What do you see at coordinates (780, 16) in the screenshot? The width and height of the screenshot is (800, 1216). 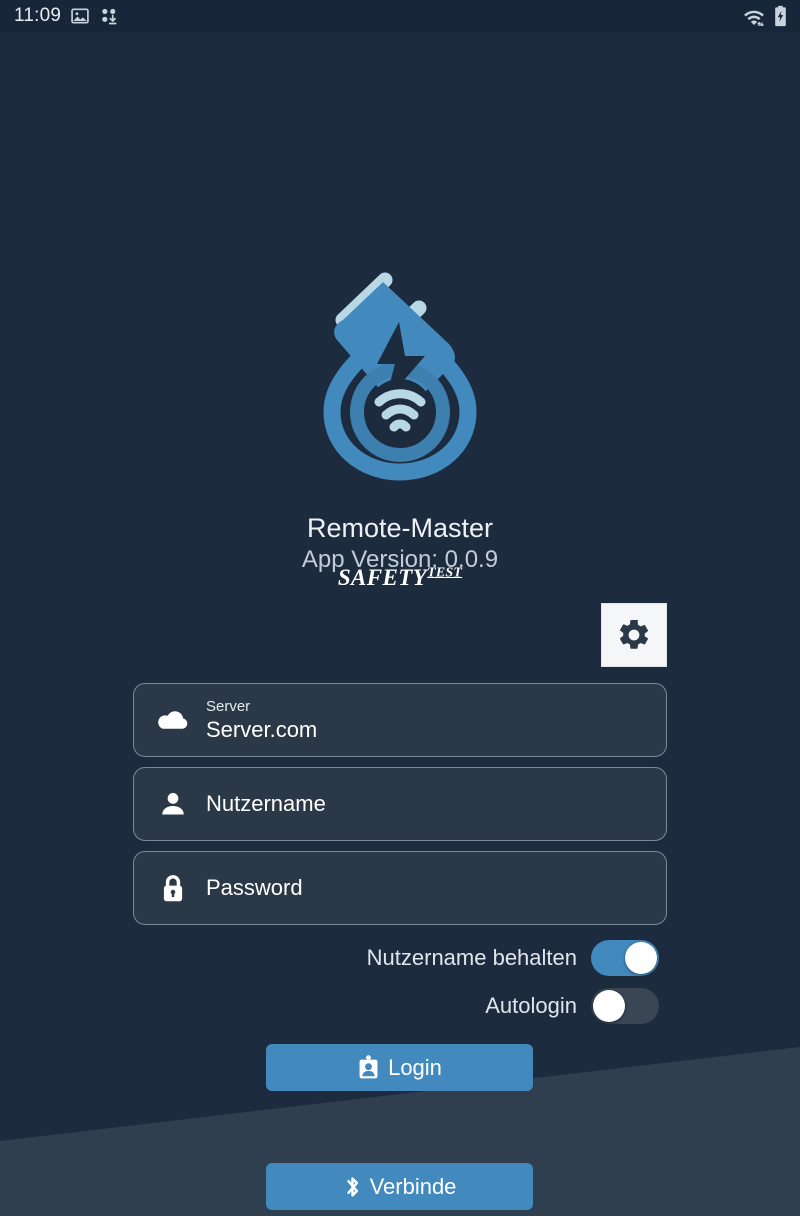 I see `battery-charging-icon` at bounding box center [780, 16].